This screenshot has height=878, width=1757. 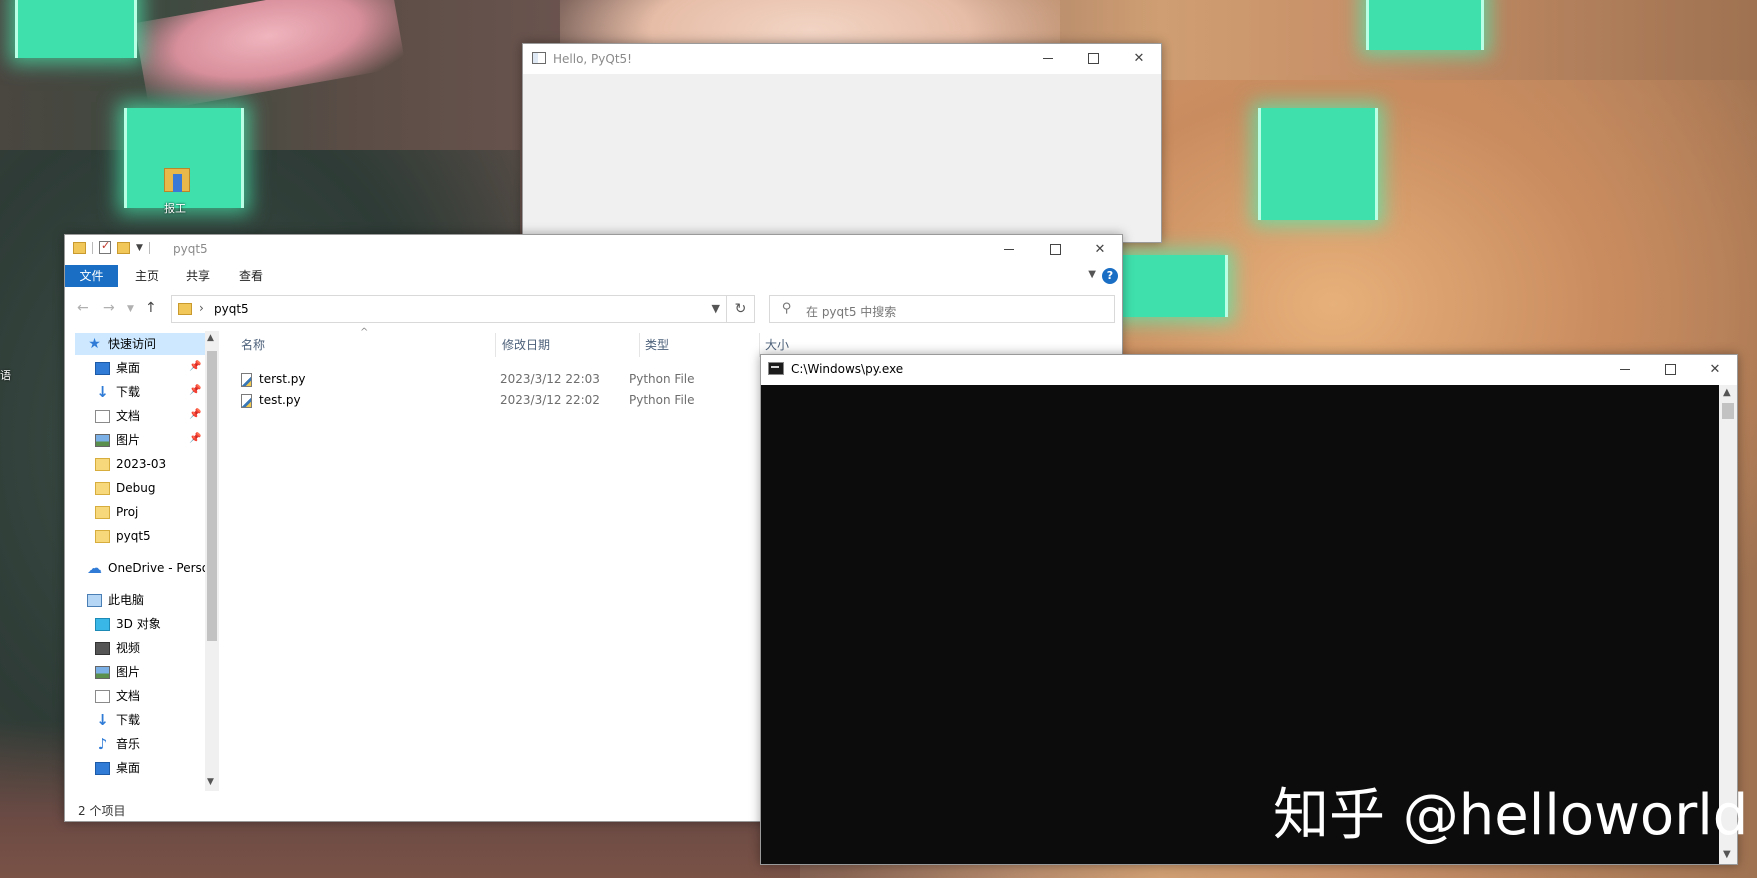 What do you see at coordinates (842, 59) in the screenshot?
I see `pyqt-titlebar: Hello, PyQt5!` at bounding box center [842, 59].